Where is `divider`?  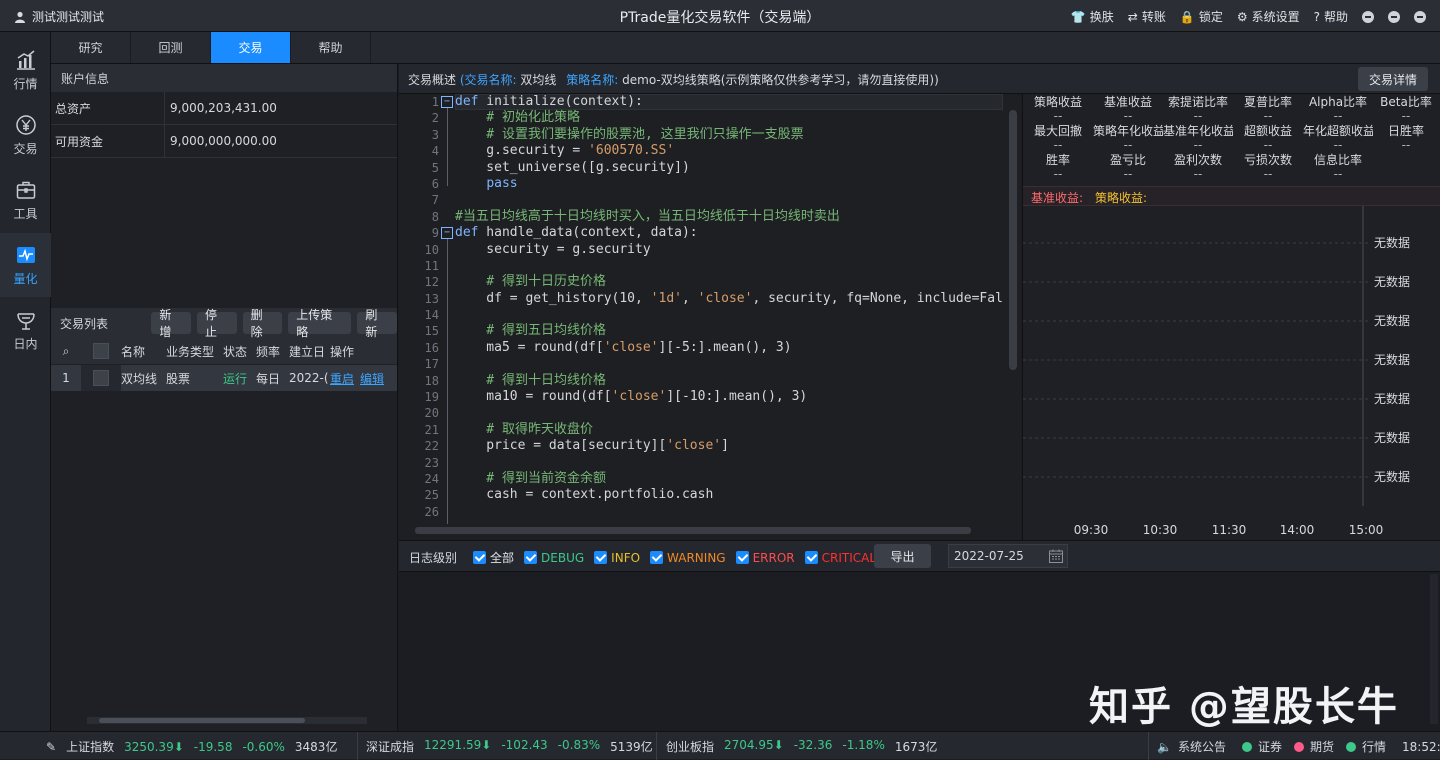
divider is located at coordinates (656, 746).